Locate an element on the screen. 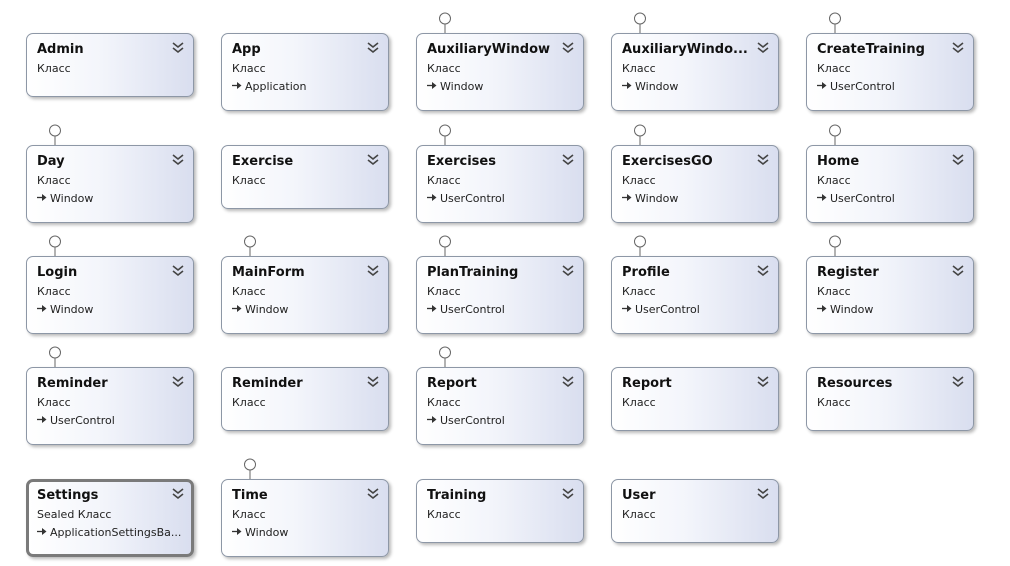 The image size is (1010, 566). class-name: MainForm is located at coordinates (268, 272).